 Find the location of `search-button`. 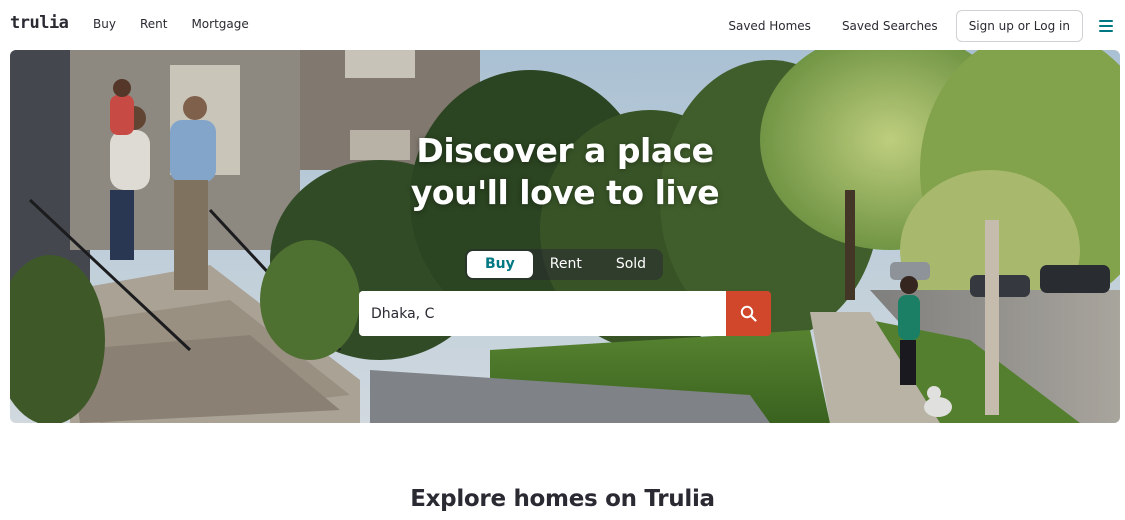

search-button is located at coordinates (748, 313).